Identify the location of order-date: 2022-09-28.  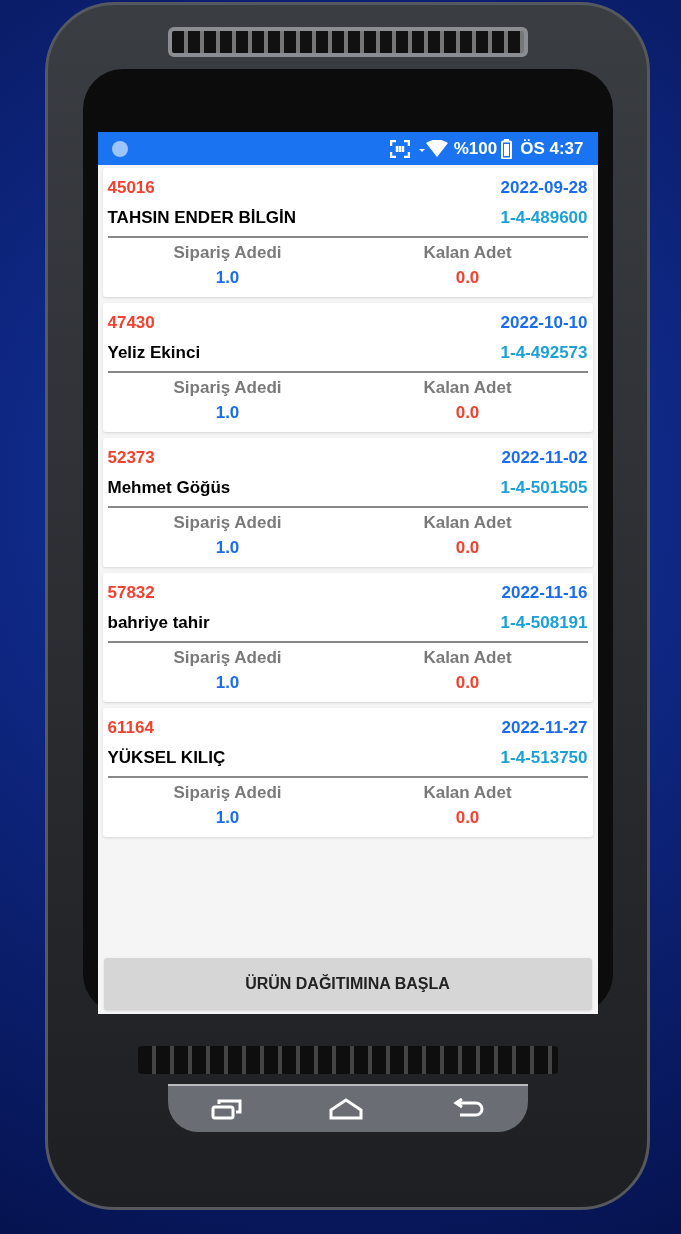
(544, 188).